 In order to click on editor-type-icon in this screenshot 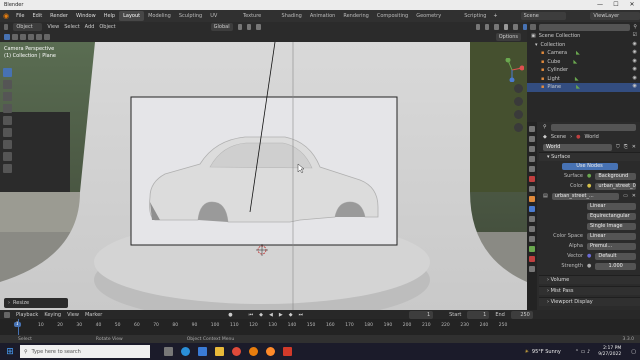, I will do `click(6, 27)`.